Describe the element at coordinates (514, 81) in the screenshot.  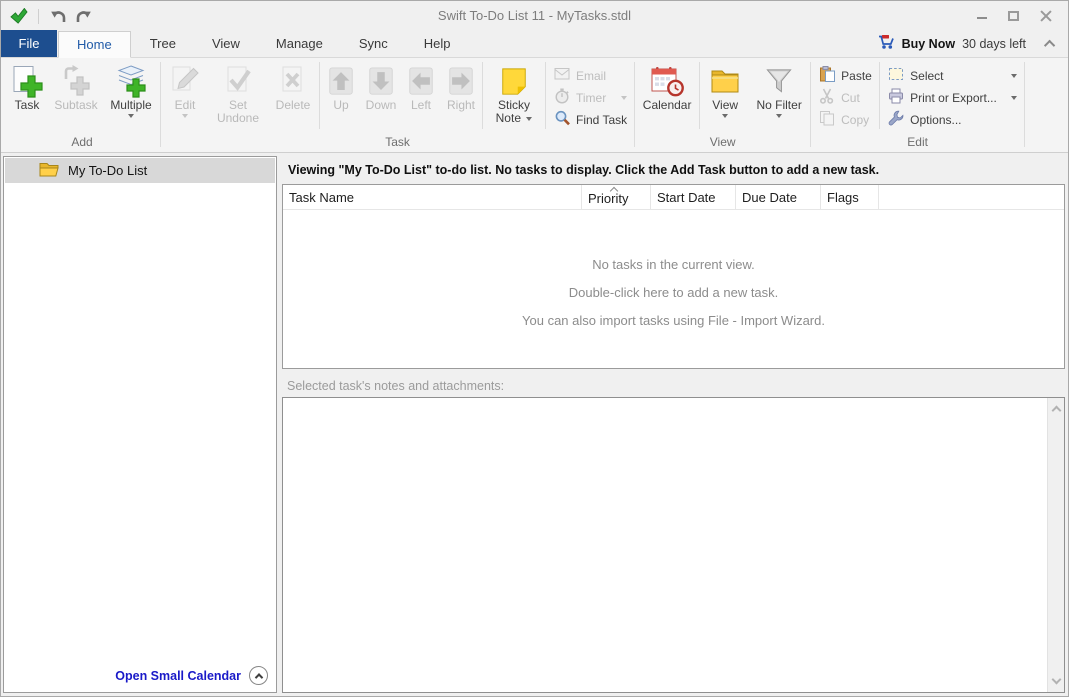
I see `sticky-note-icon` at that location.